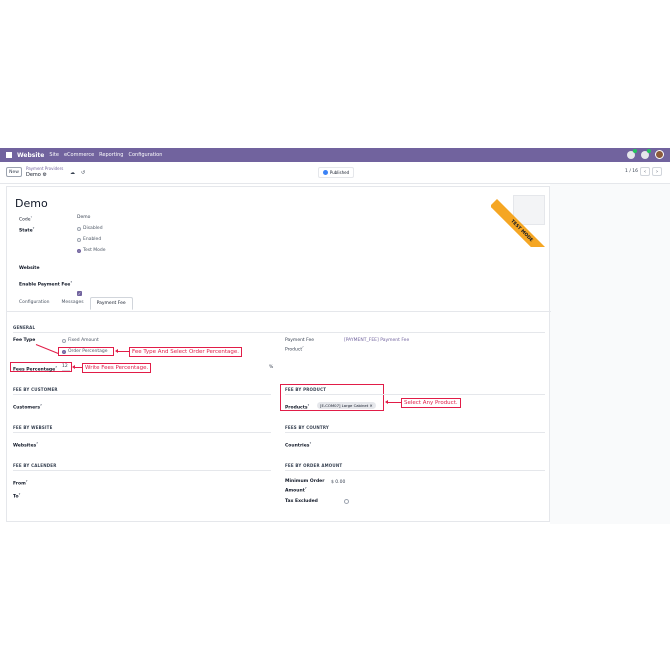 This screenshot has height=670, width=670. What do you see at coordinates (111, 303) in the screenshot?
I see `tab-payment-fee: Payment Fee` at bounding box center [111, 303].